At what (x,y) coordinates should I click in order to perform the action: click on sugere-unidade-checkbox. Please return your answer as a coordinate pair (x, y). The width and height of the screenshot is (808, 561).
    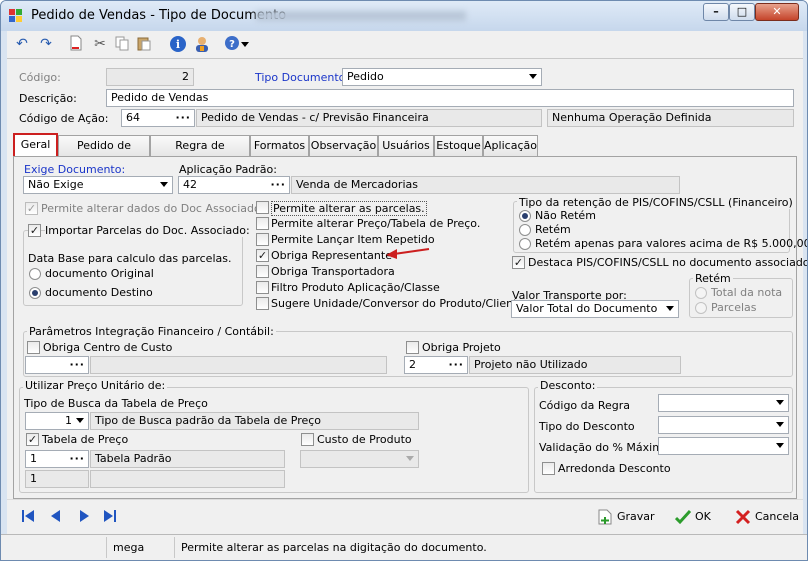
    Looking at the image, I should click on (262, 303).